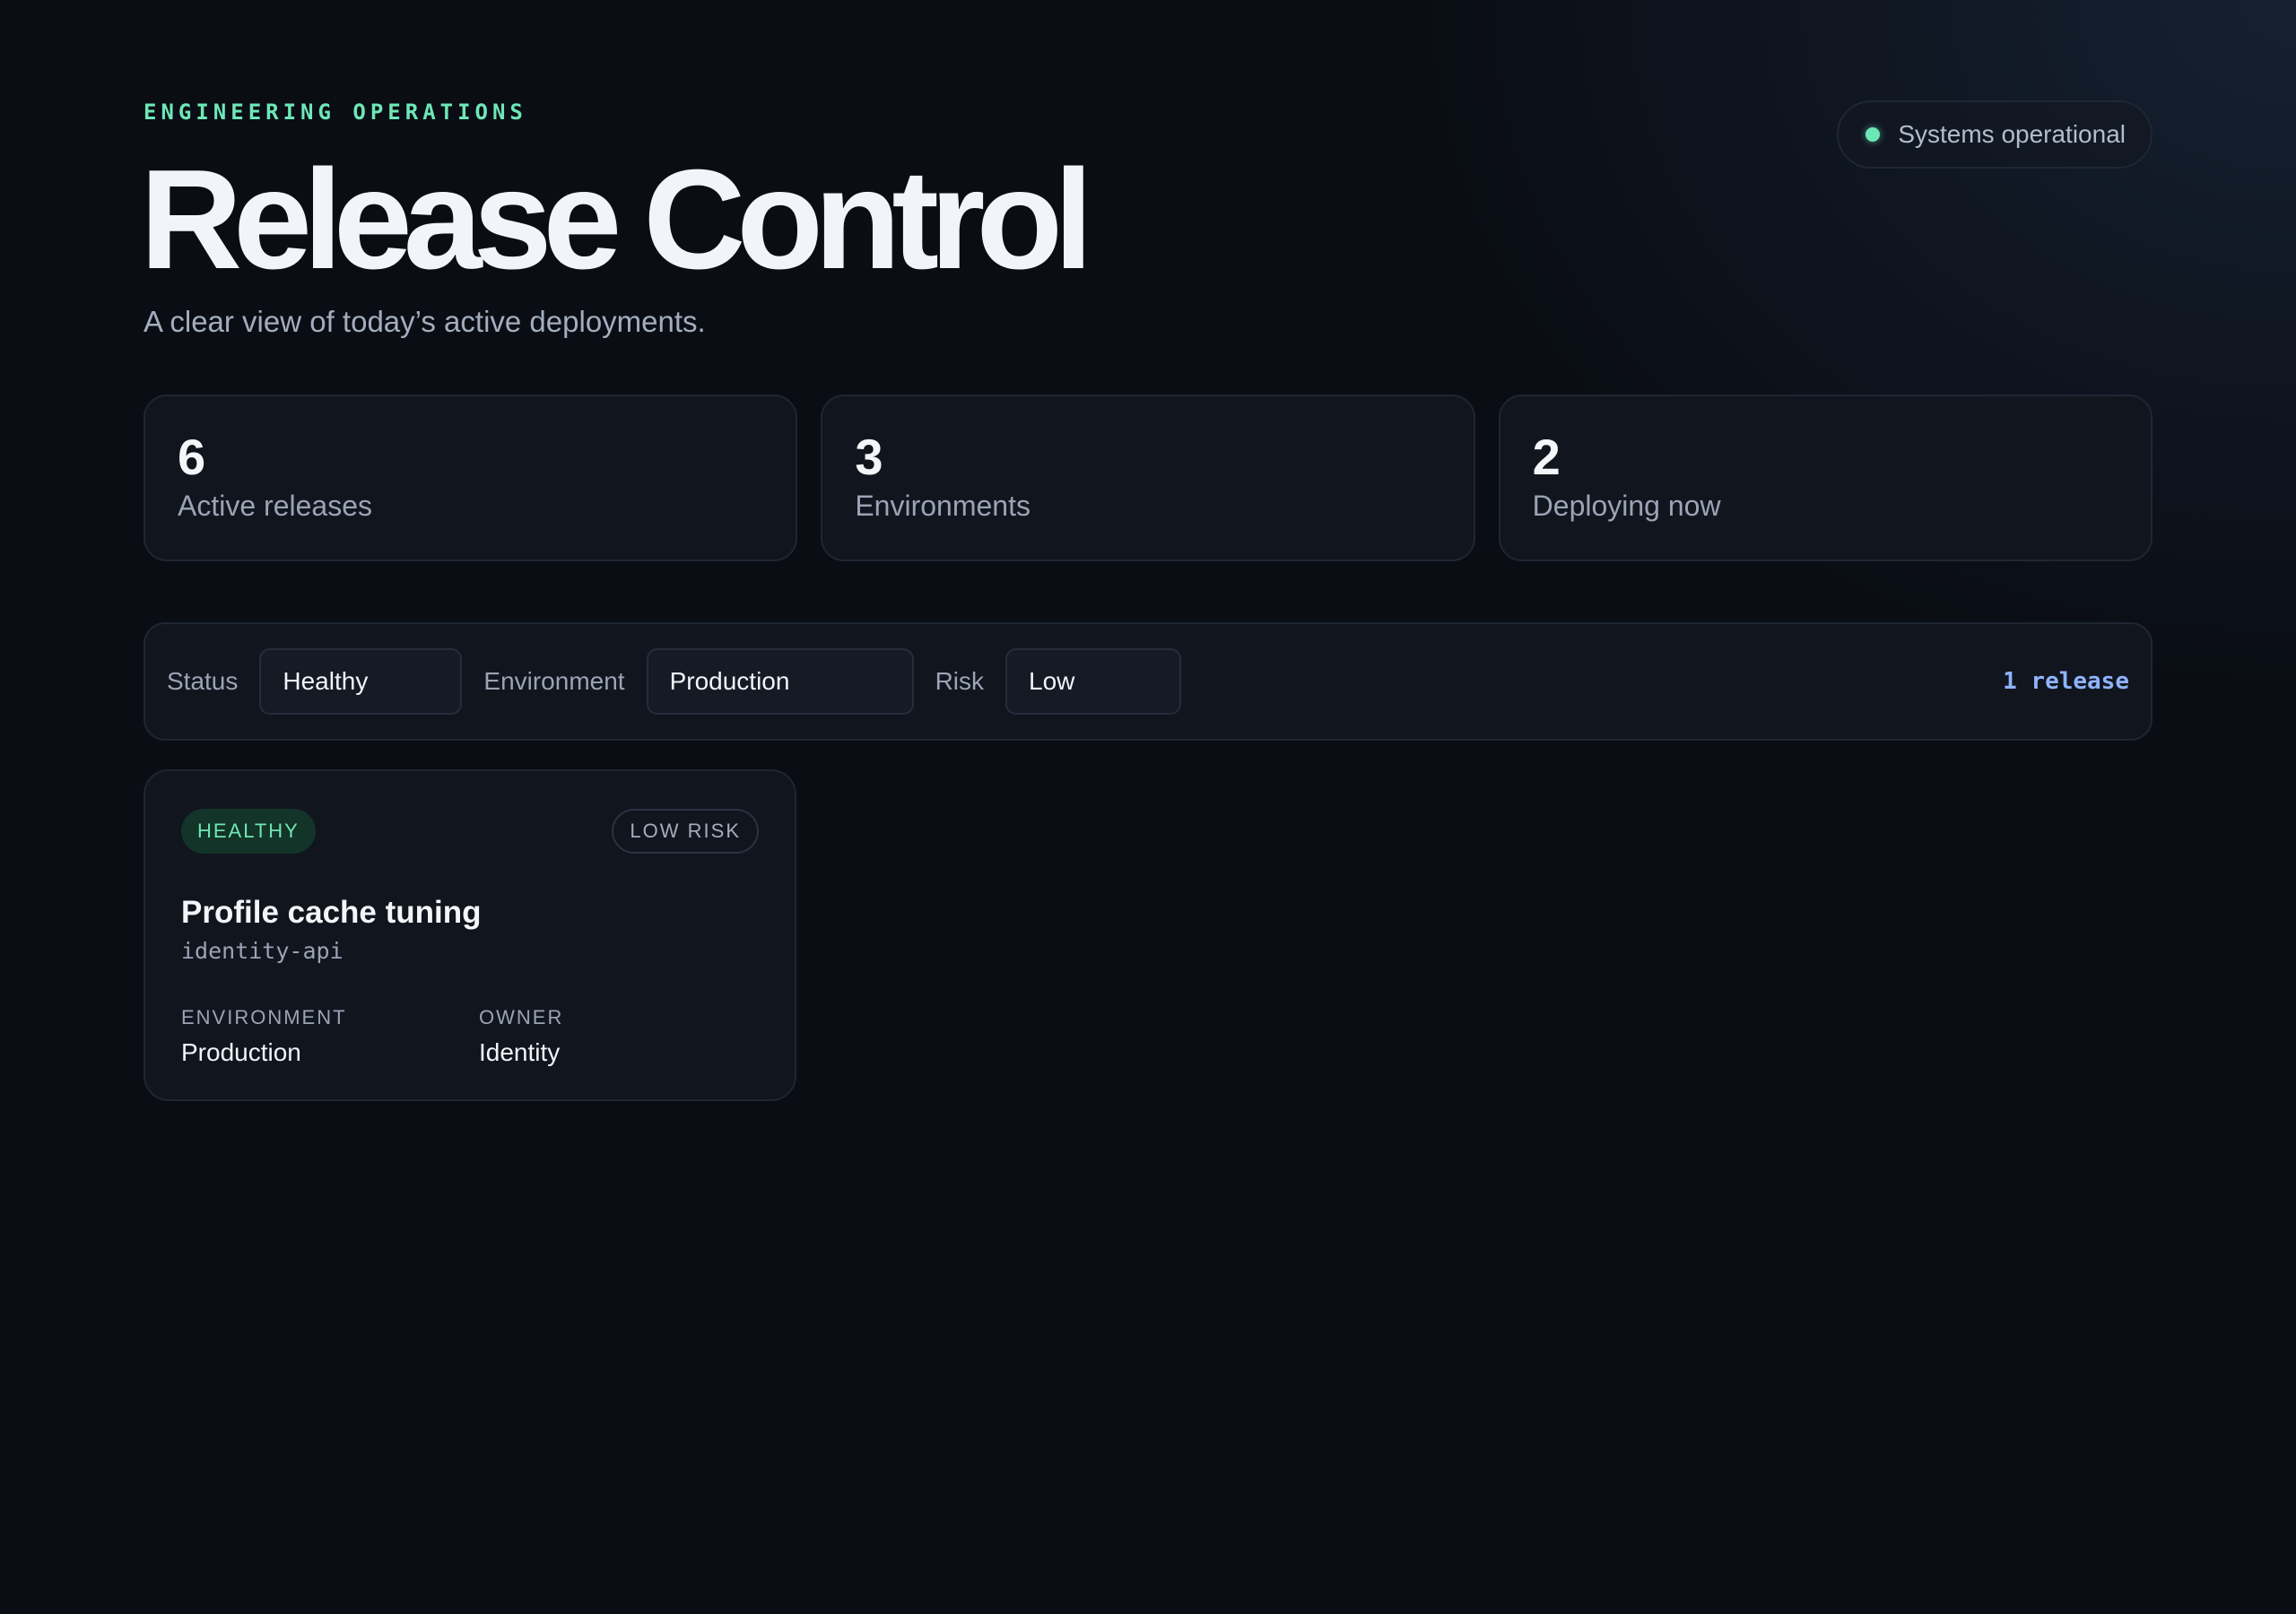  Describe the element at coordinates (361, 681) in the screenshot. I see `status-filter-select: Healthy` at that location.